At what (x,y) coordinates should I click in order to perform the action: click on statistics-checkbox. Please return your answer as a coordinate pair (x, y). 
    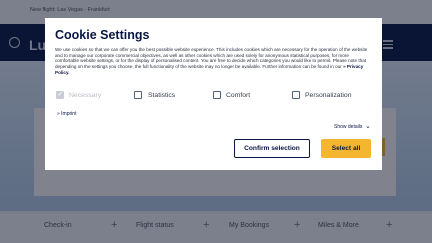
    Looking at the image, I should click on (138, 95).